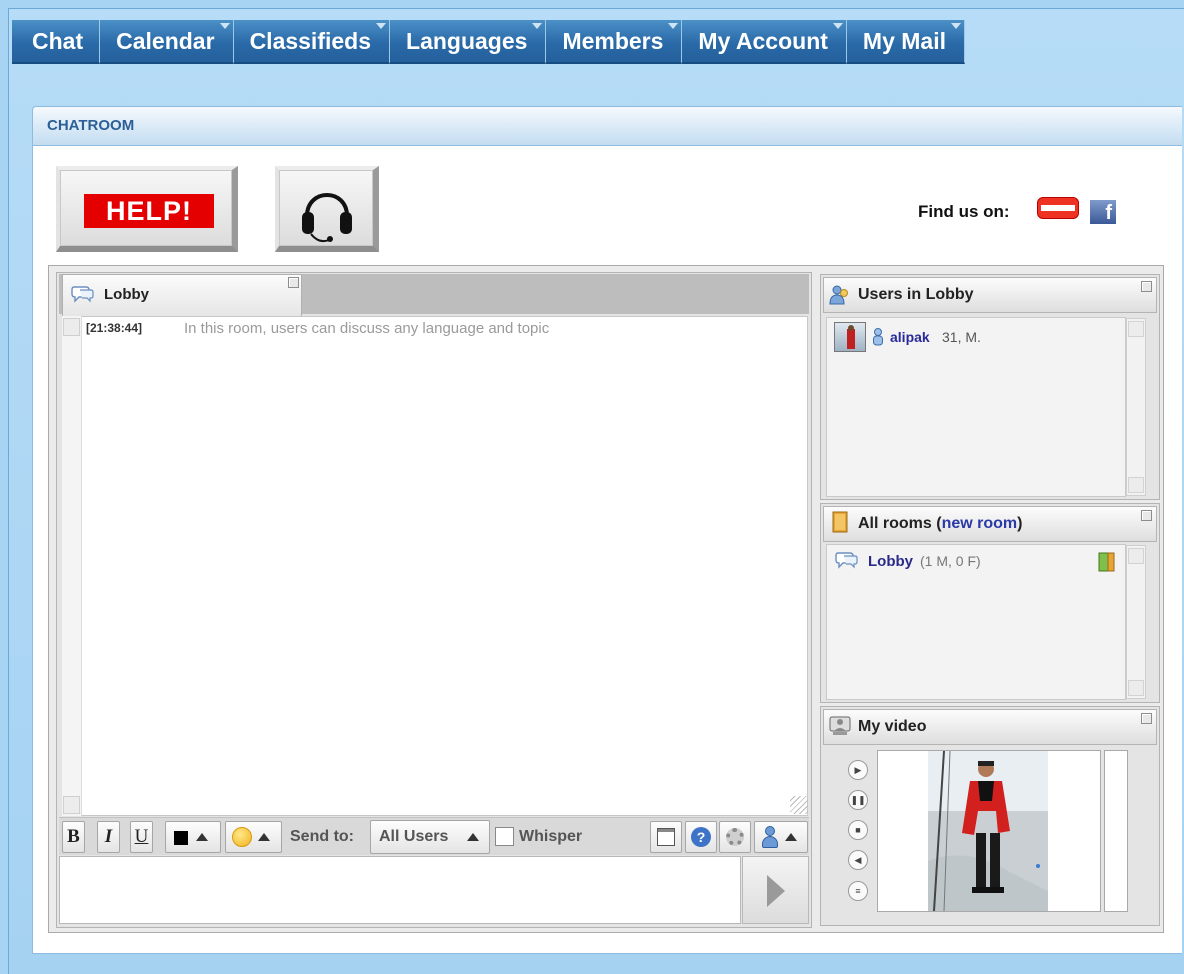 The height and width of the screenshot is (974, 1184). I want to click on stop-icon: ■, so click(858, 830).